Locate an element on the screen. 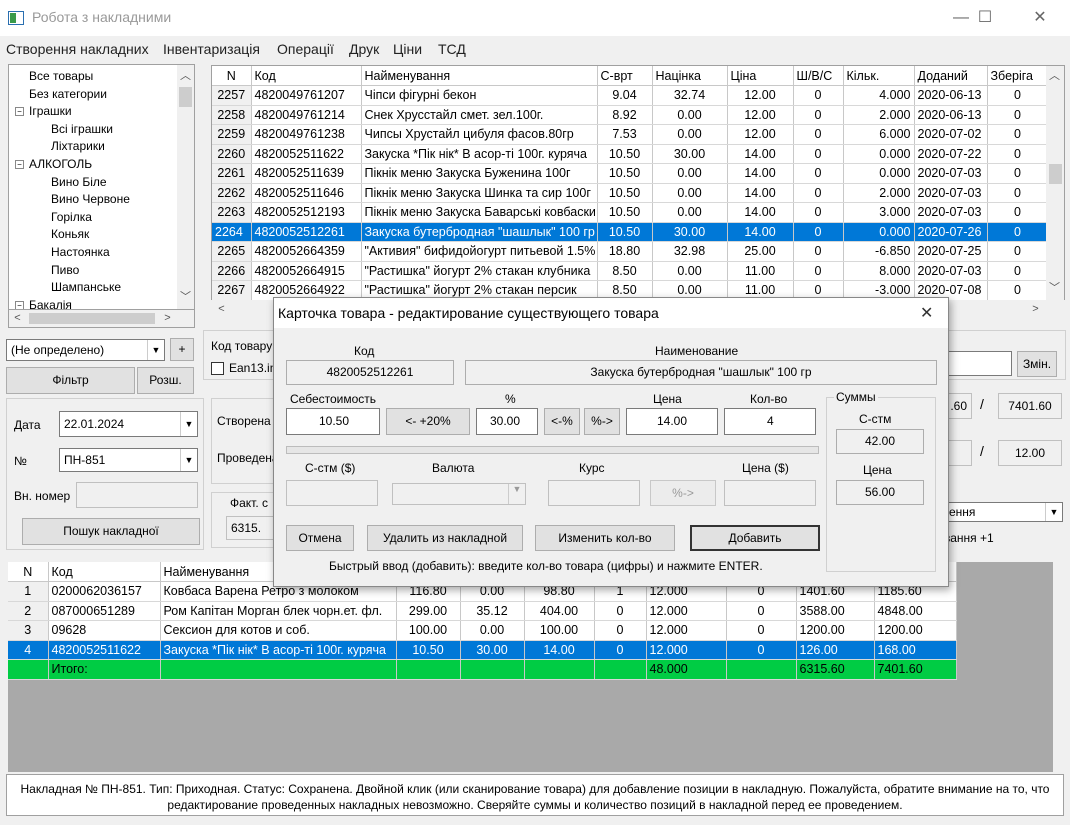  currency-select: ▼ is located at coordinates (459, 494).